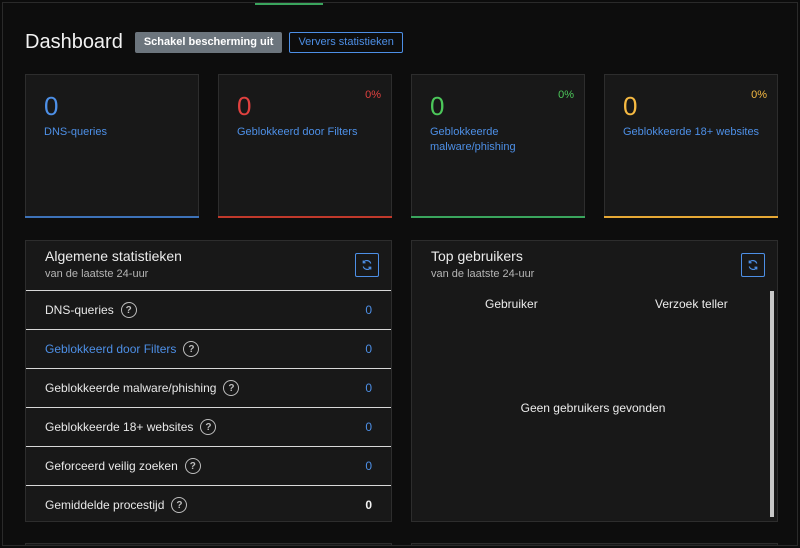 This screenshot has width=800, height=548. I want to click on stat-label-link: Geblokkeerd door Filters, so click(110, 349).